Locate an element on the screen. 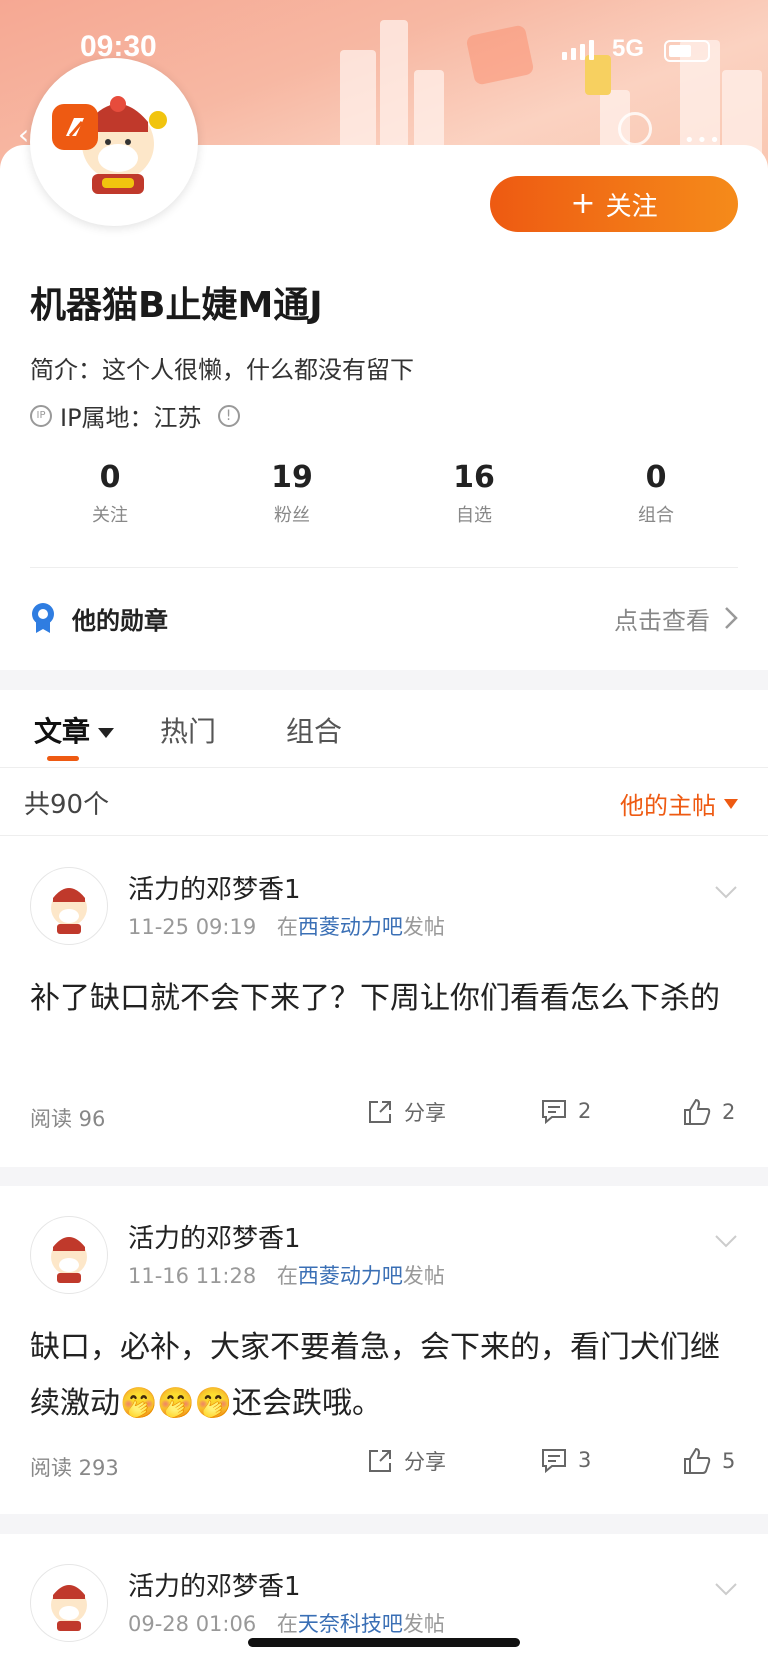 The image size is (768, 1663). comment-count: 3 is located at coordinates (585, 1460).